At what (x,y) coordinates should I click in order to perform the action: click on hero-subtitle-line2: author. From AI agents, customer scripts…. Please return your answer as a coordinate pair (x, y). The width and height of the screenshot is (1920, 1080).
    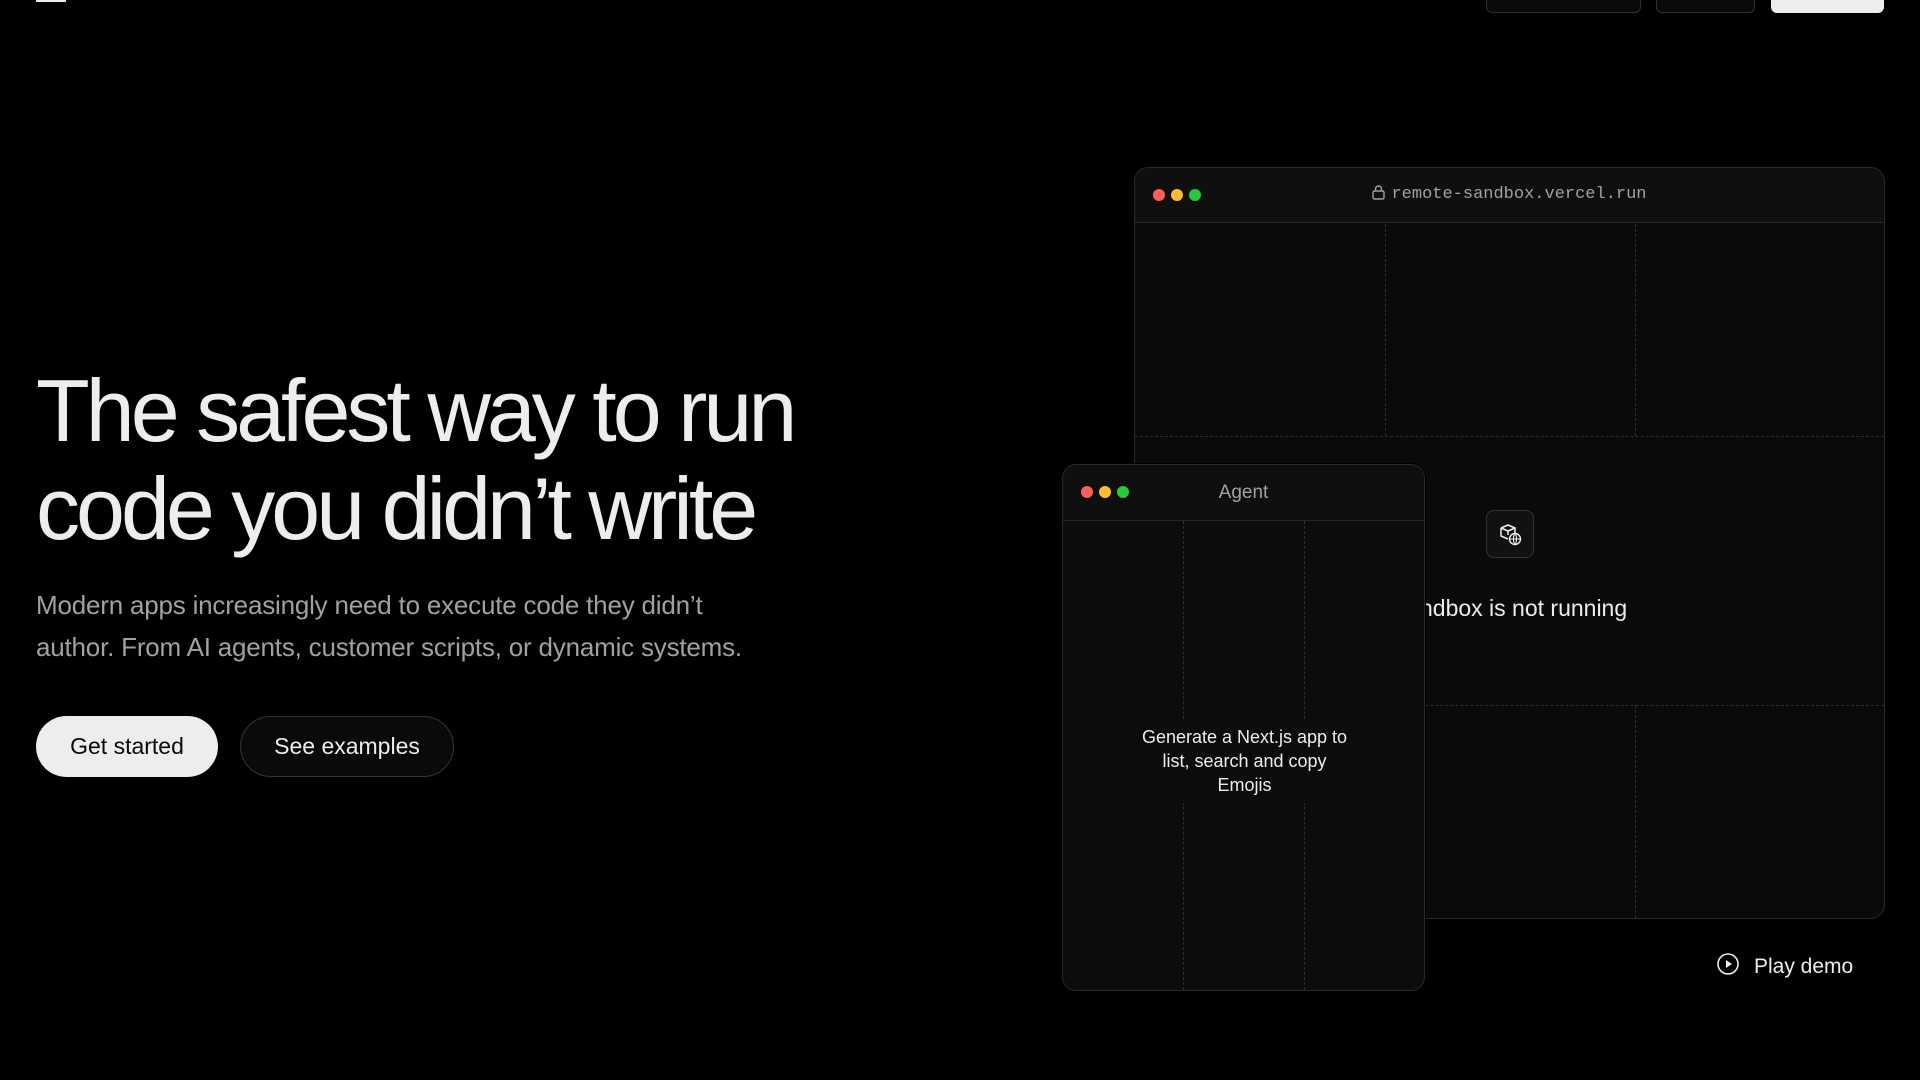
    Looking at the image, I should click on (389, 647).